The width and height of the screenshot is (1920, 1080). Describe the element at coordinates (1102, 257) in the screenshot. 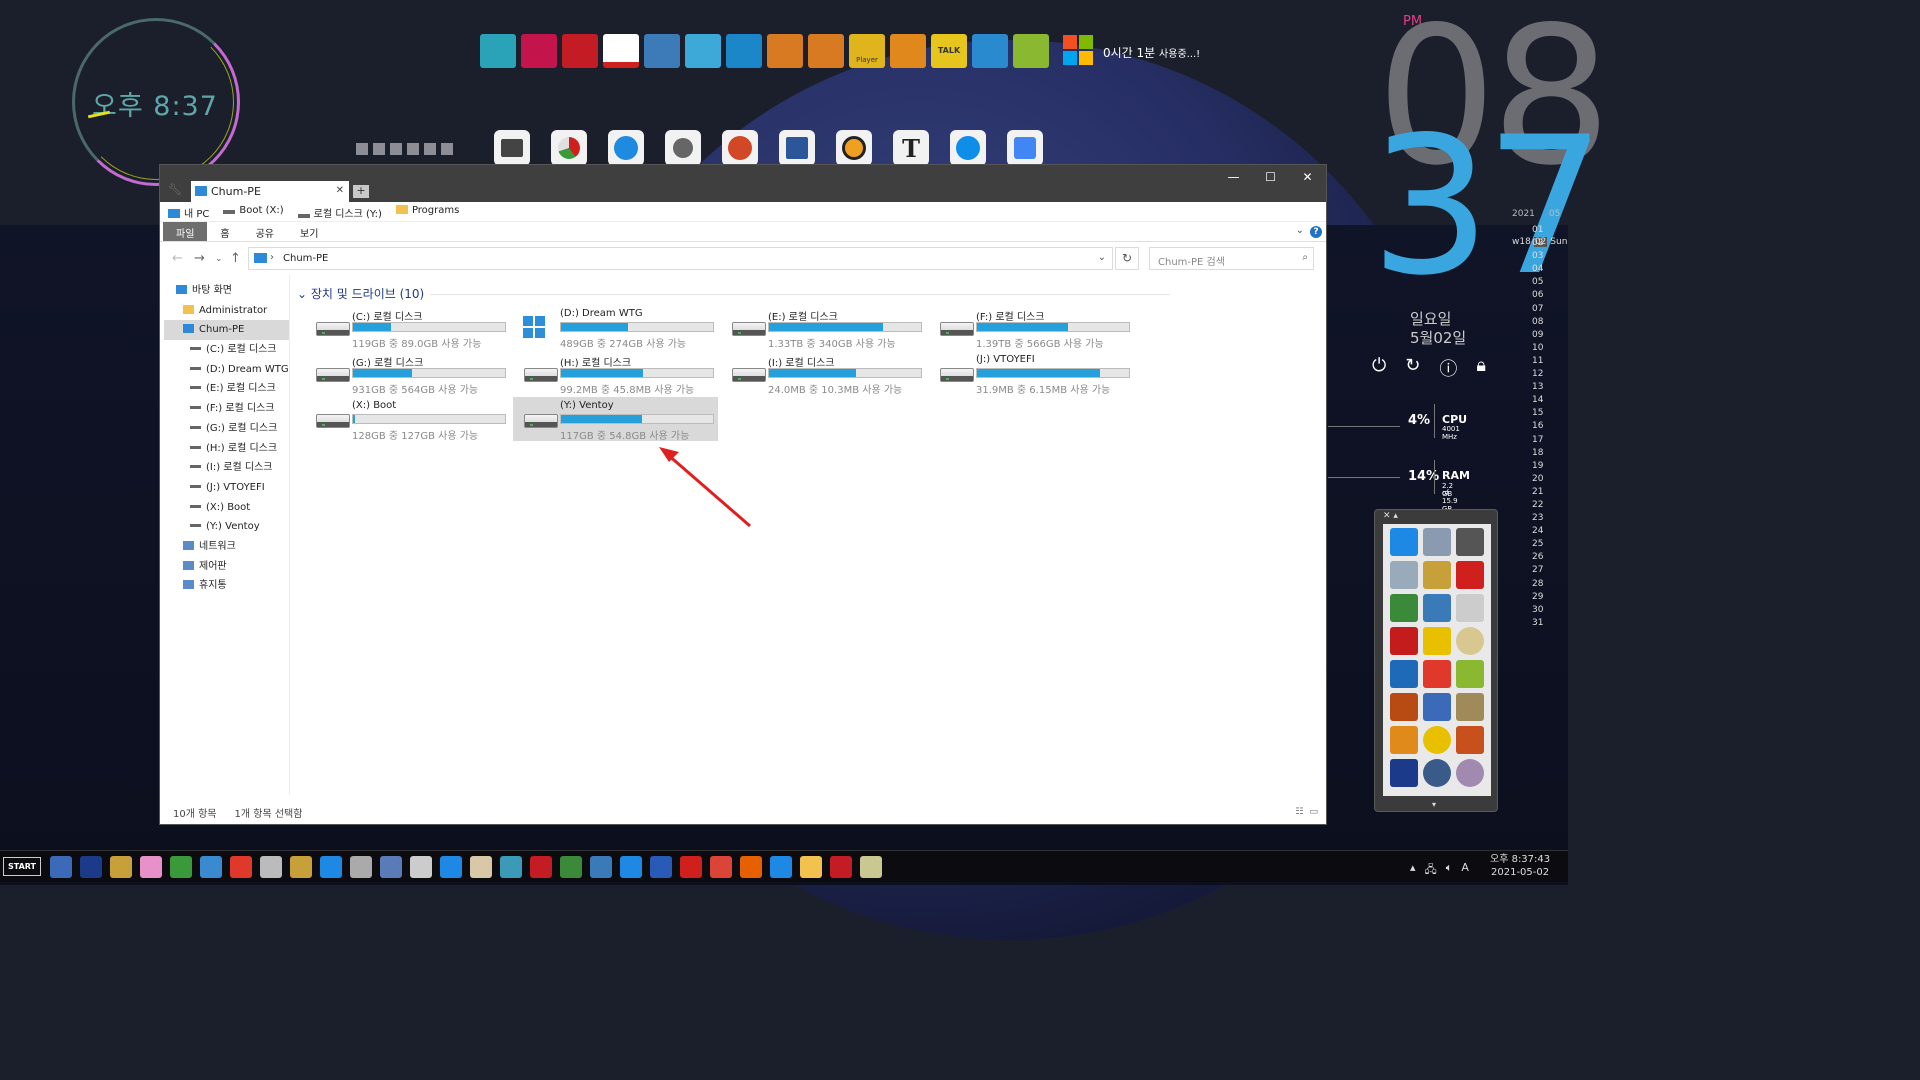

I see `address-dropdown-icon: ⌄` at that location.